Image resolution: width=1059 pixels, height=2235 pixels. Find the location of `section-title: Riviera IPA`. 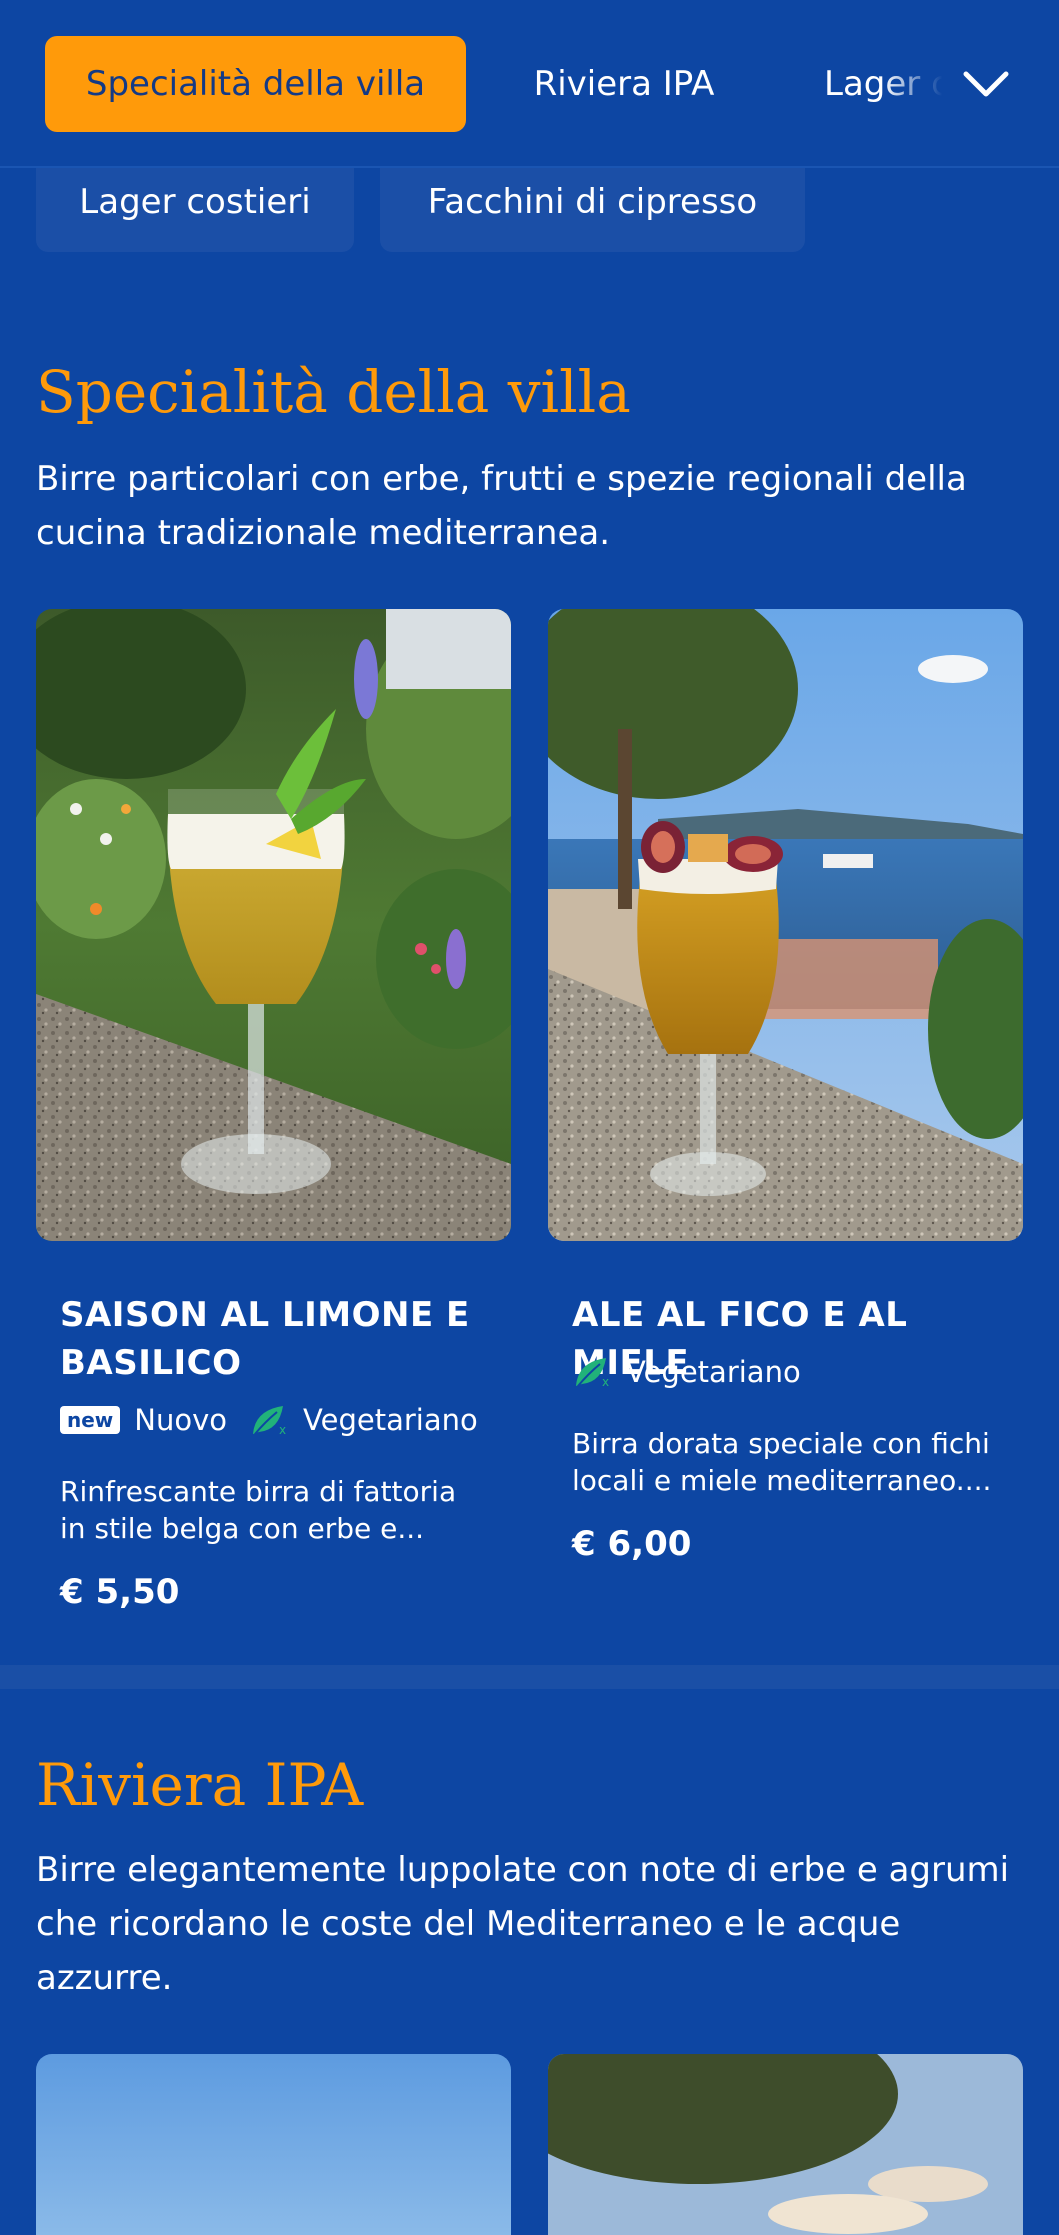

section-title: Riviera IPA is located at coordinates (200, 1785).